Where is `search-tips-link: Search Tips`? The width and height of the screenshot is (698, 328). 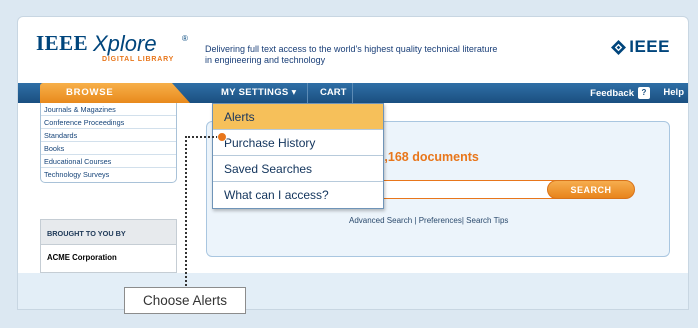
search-tips-link: Search Tips is located at coordinates (487, 220).